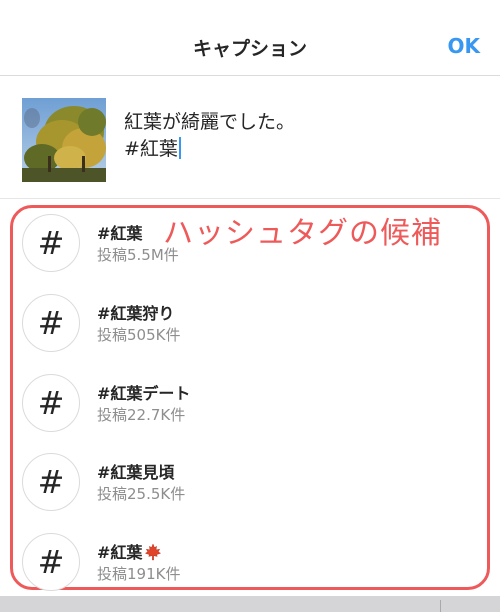  Describe the element at coordinates (464, 46) in the screenshot. I see `ok-button: OK` at that location.